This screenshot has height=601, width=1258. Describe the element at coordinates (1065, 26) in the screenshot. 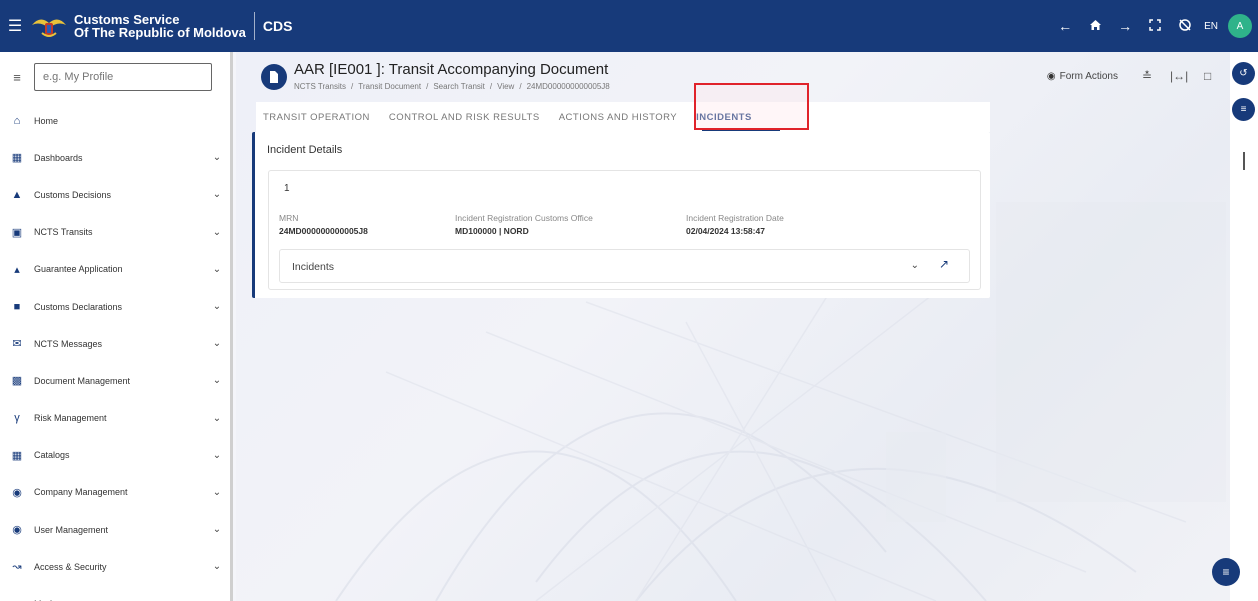

I see `back-arrow-icon: ←` at that location.